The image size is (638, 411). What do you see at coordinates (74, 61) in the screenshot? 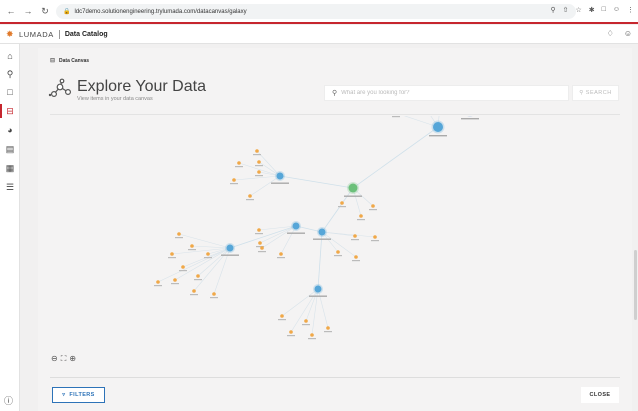
I see `breadcrumb-label: Data Canvas` at bounding box center [74, 61].